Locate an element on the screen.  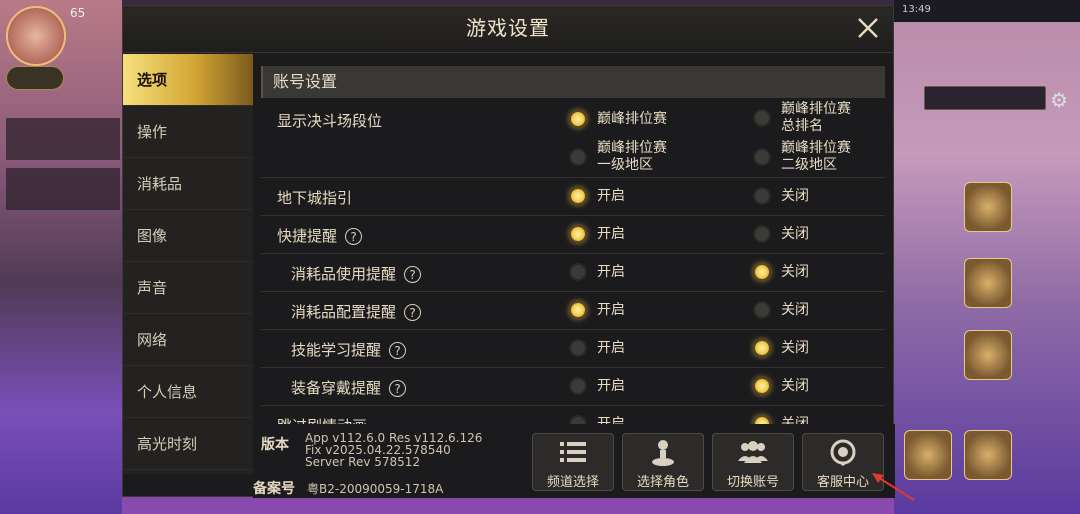
sidebar-item-options: 选项 is located at coordinates (188, 80).